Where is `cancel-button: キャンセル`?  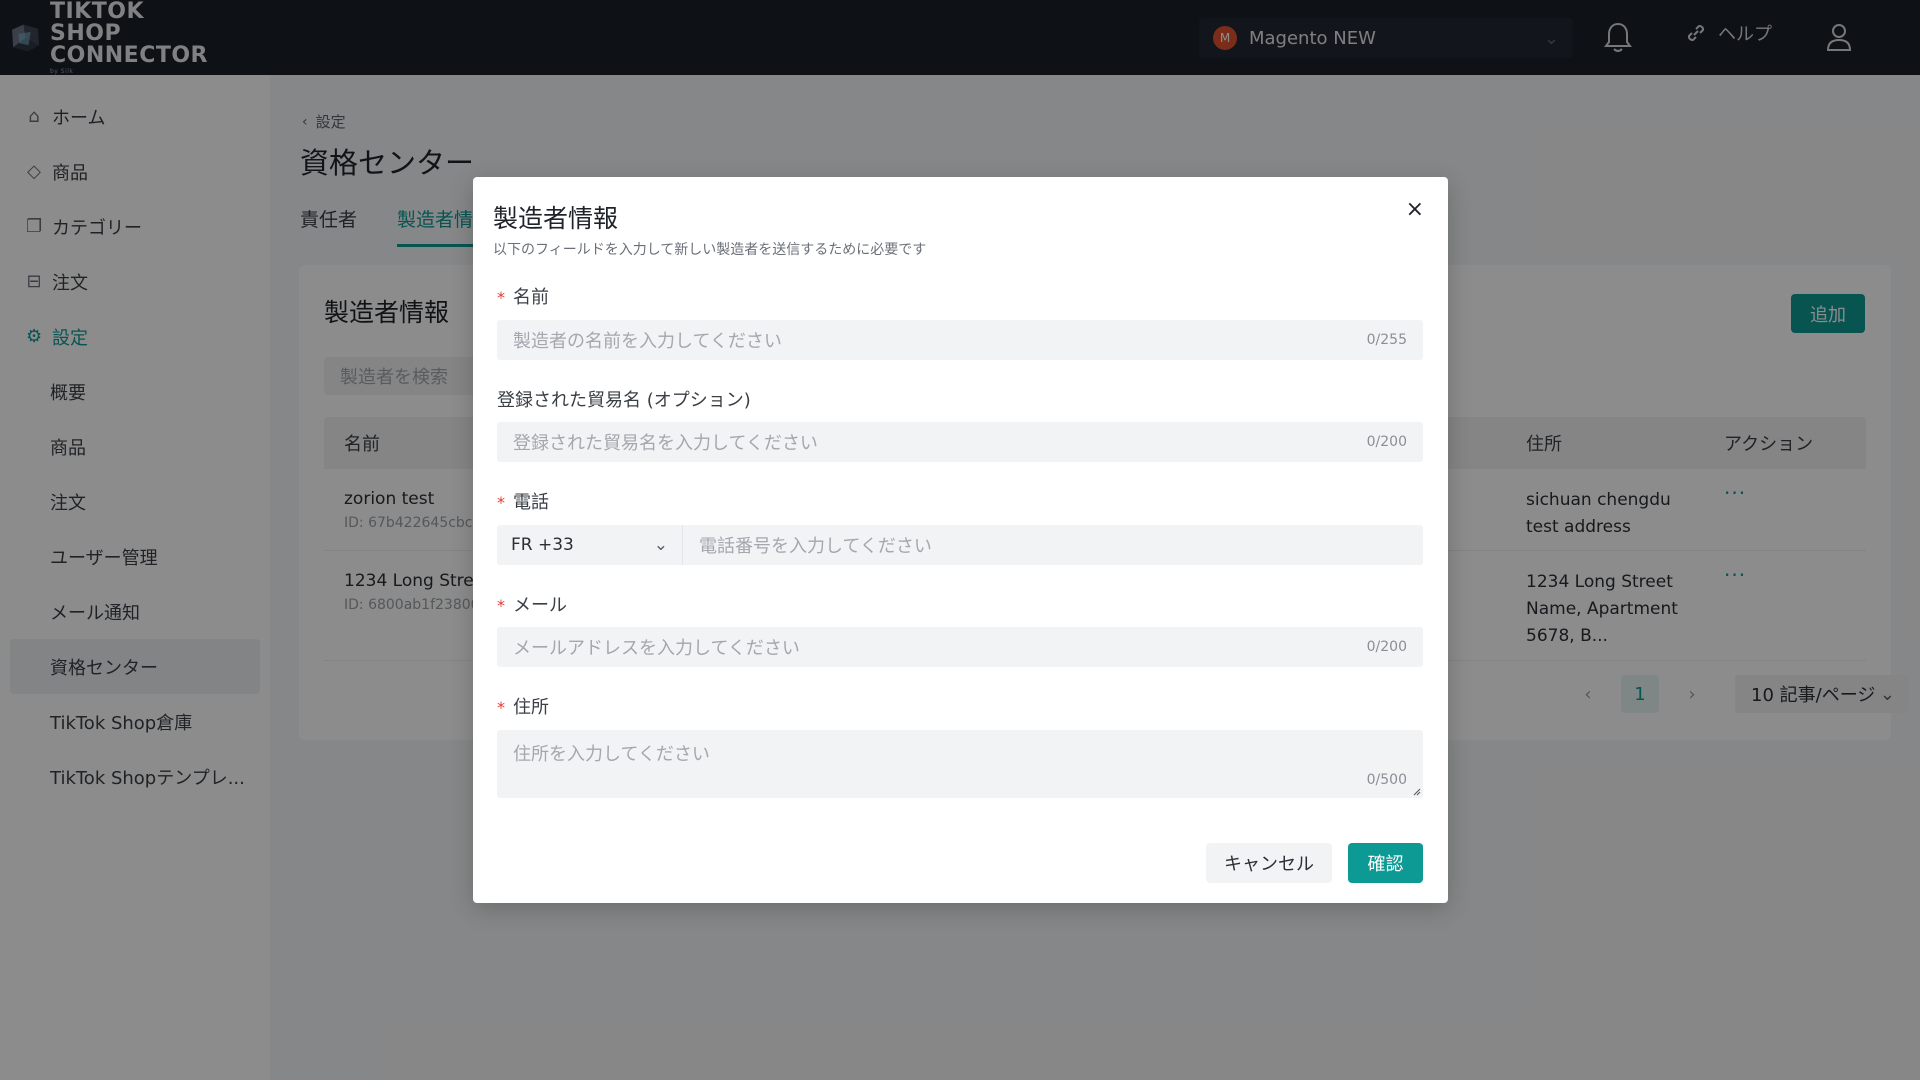
cancel-button: キャンセル is located at coordinates (1269, 863).